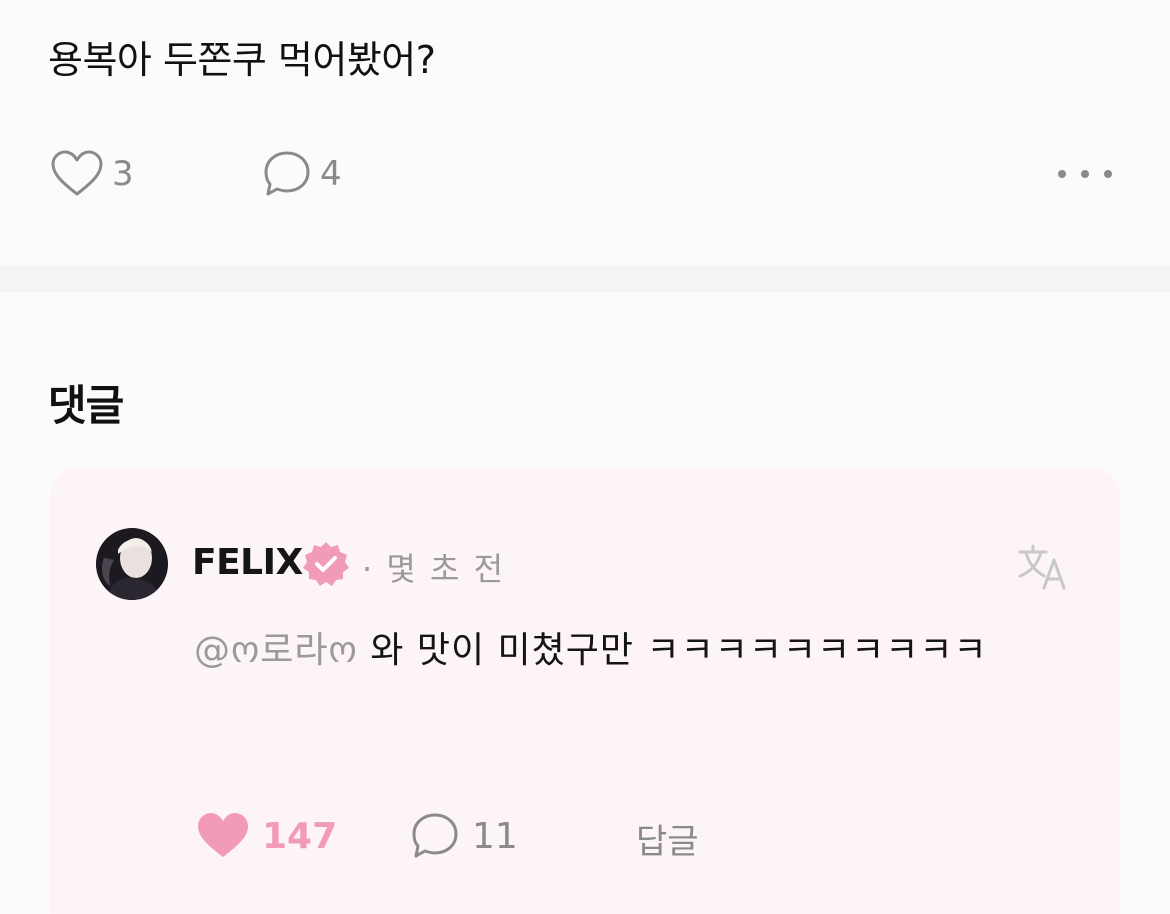 The height and width of the screenshot is (914, 1170). Describe the element at coordinates (86, 405) in the screenshot. I see `comments-section-title: 댓글` at that location.